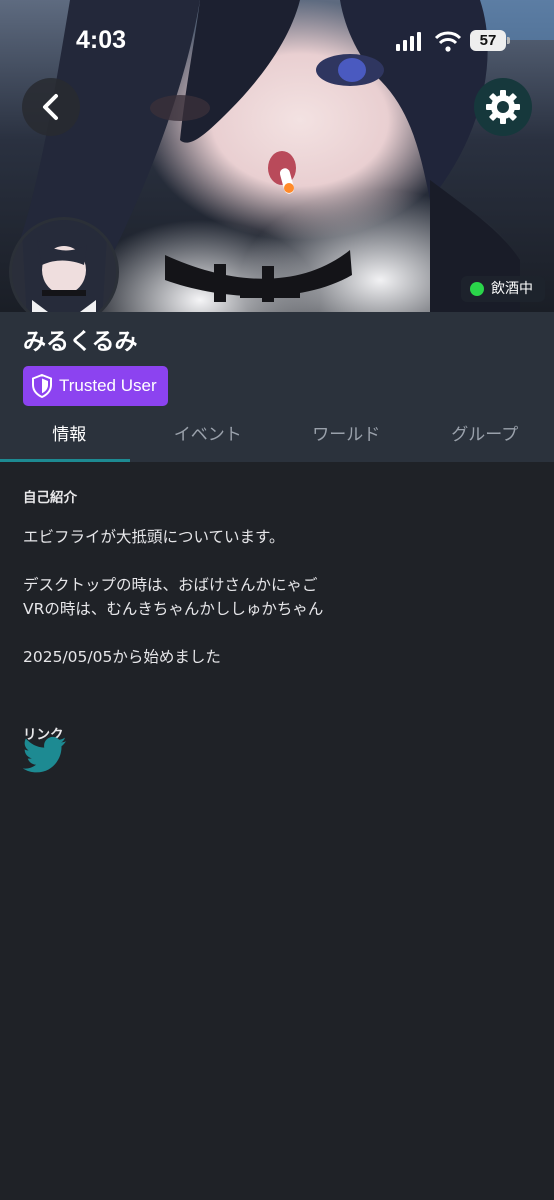  I want to click on display-name: みるくるみ, so click(80, 342).